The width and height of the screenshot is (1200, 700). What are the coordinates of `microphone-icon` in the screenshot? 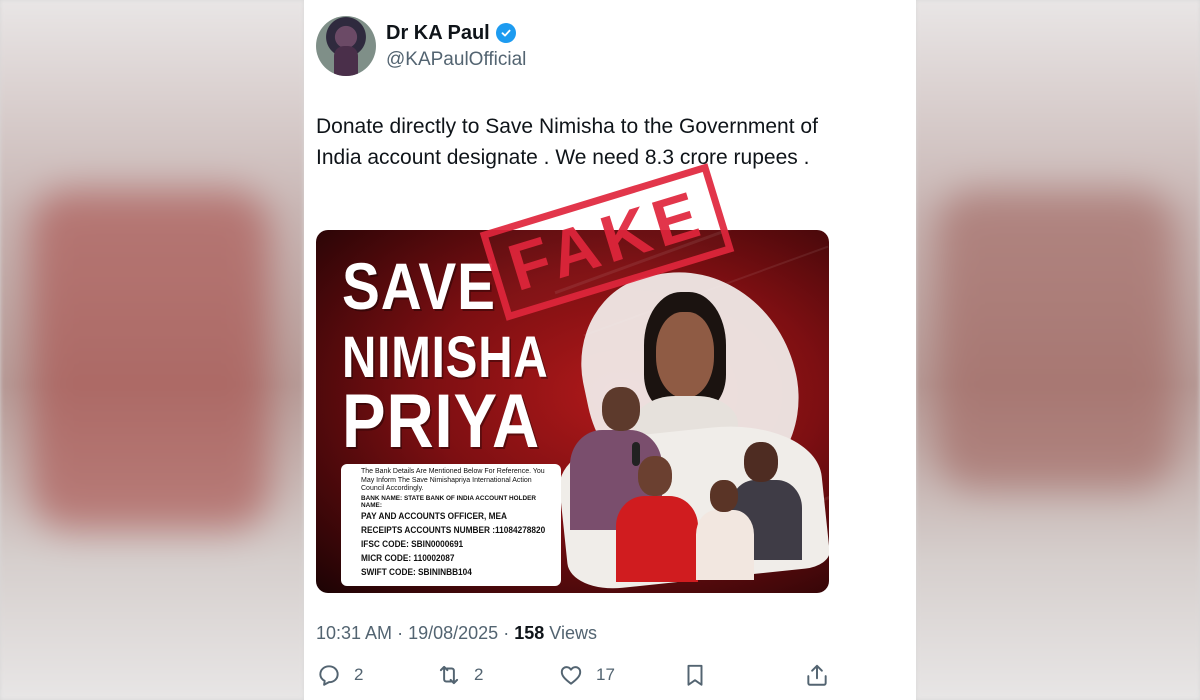 It's located at (636, 454).